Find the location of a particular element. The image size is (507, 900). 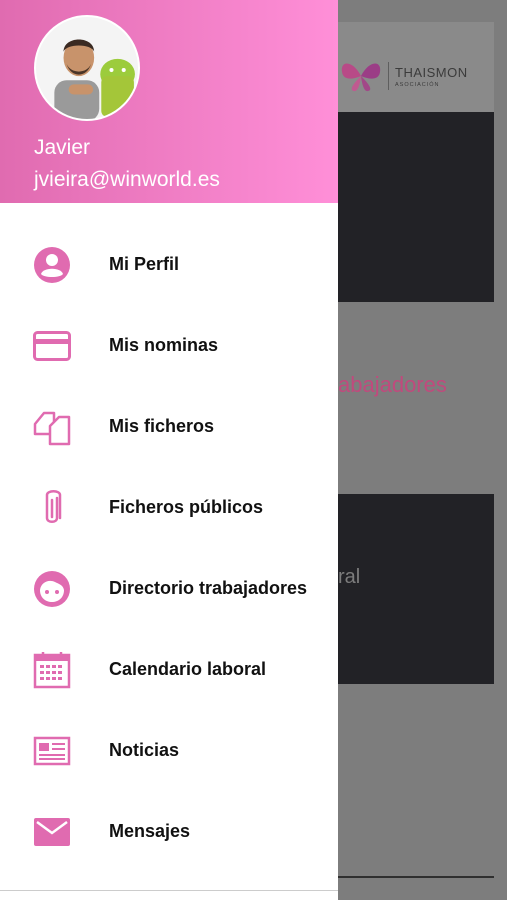

menu-item-mis-nominas: Mis nominas is located at coordinates (169, 345).